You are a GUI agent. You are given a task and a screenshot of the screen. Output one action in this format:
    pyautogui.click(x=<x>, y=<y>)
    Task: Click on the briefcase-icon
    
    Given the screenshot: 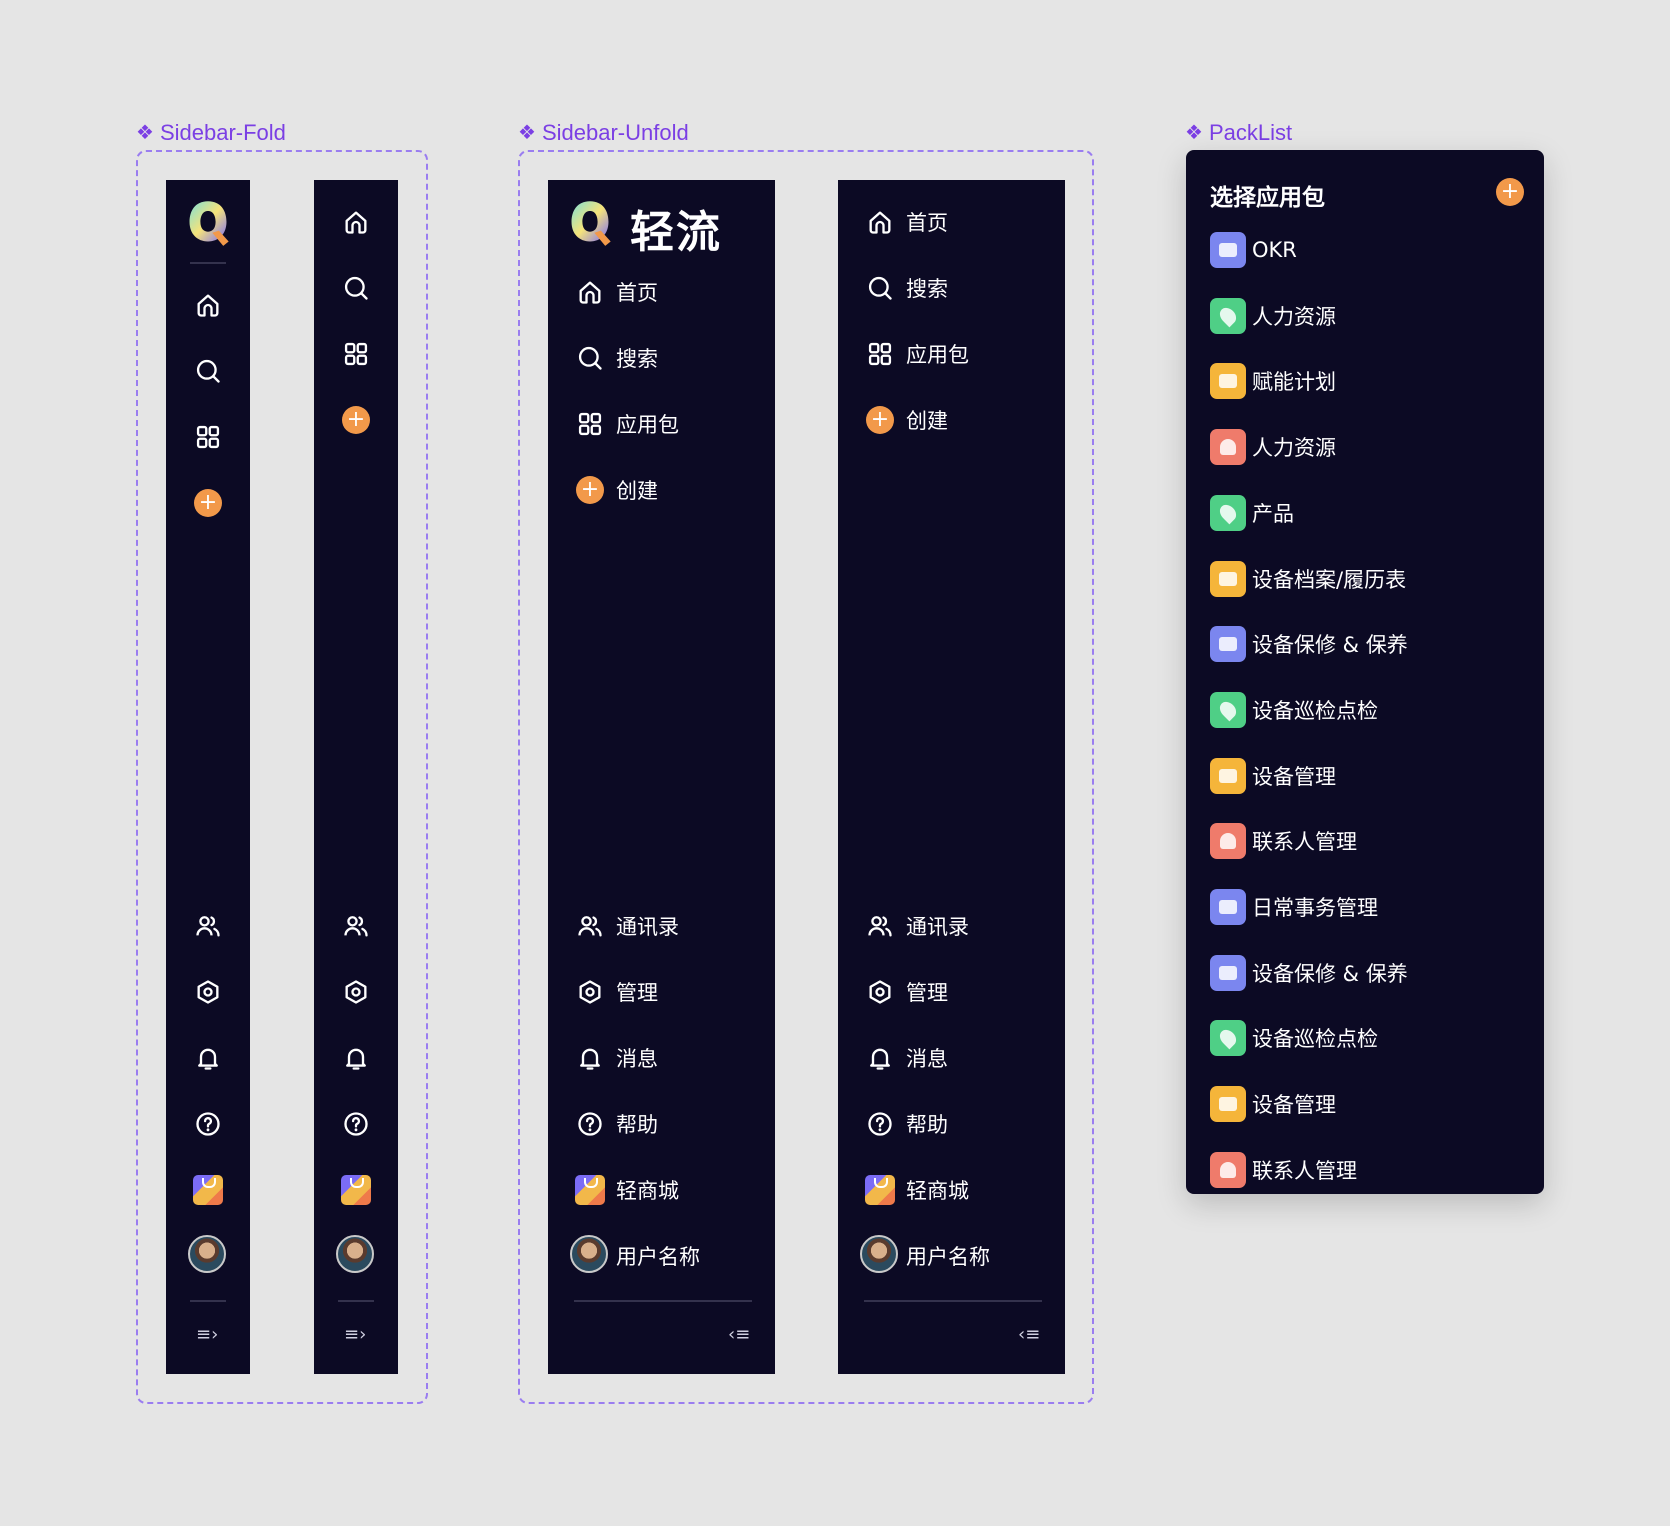 What is the action you would take?
    pyautogui.click(x=1228, y=907)
    